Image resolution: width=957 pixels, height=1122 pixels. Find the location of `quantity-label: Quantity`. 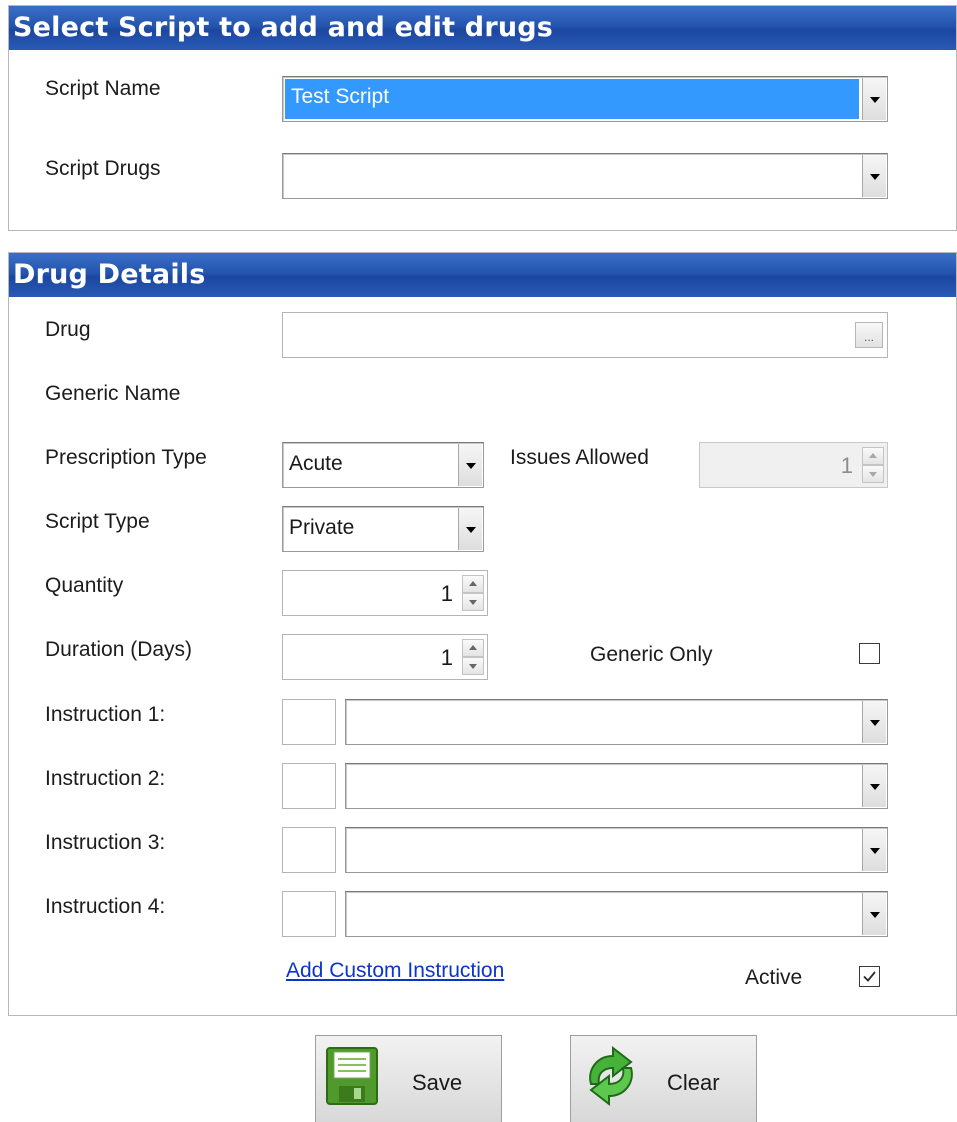

quantity-label: Quantity is located at coordinates (84, 585).